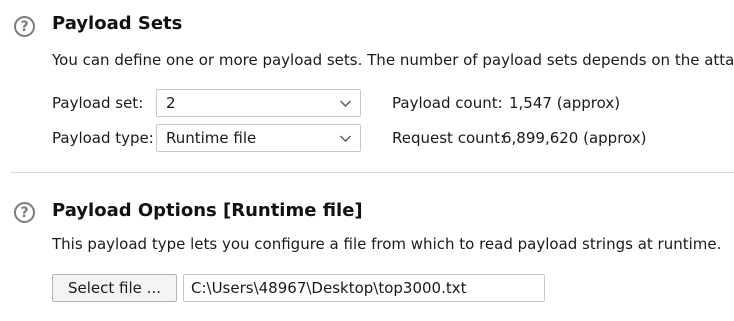  I want to click on section-title-payload-options: Payload Options [Runtime file], so click(207, 210).